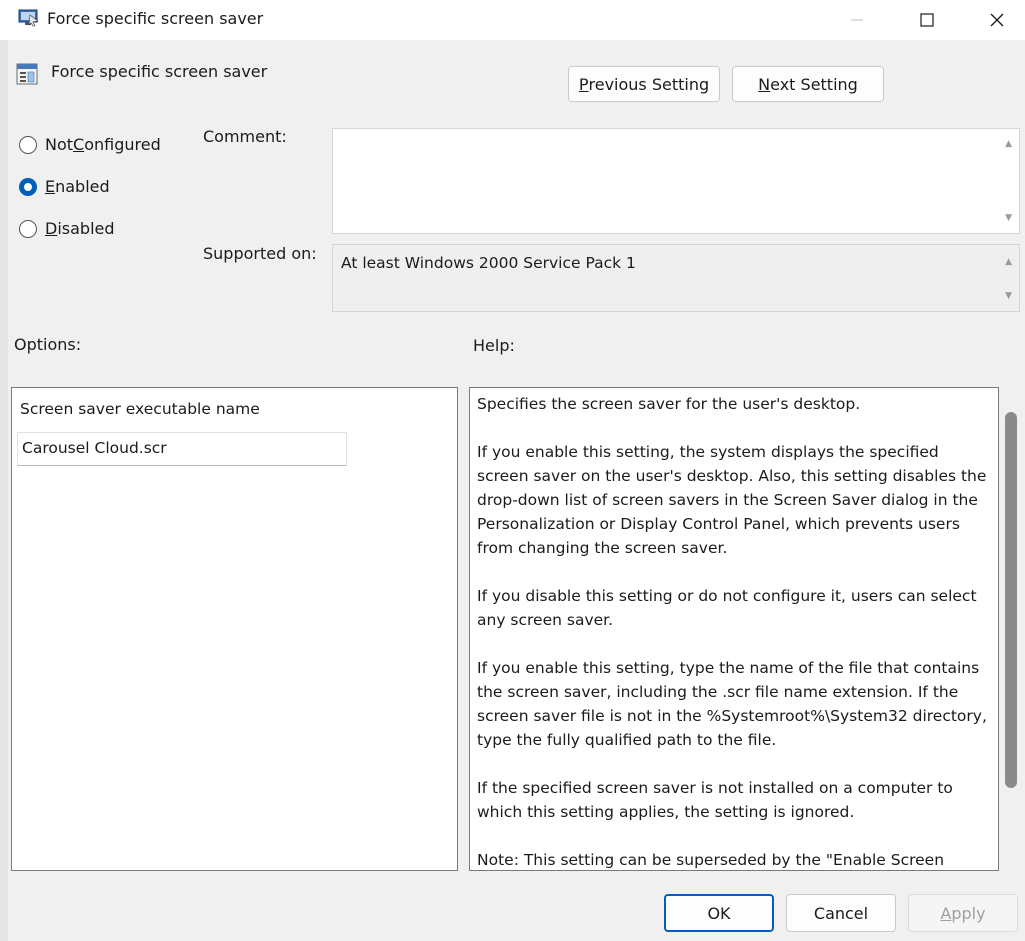 The width and height of the screenshot is (1025, 941). What do you see at coordinates (140, 409) in the screenshot?
I see `screen-saver-name-label: Screen saver executable name` at bounding box center [140, 409].